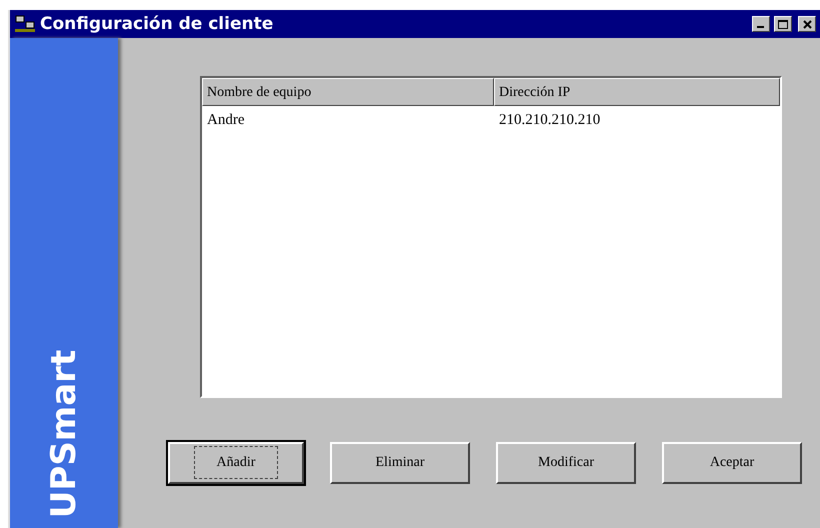 The height and width of the screenshot is (528, 820). What do you see at coordinates (64, 434) in the screenshot?
I see `brand-label: UPSmart` at bounding box center [64, 434].